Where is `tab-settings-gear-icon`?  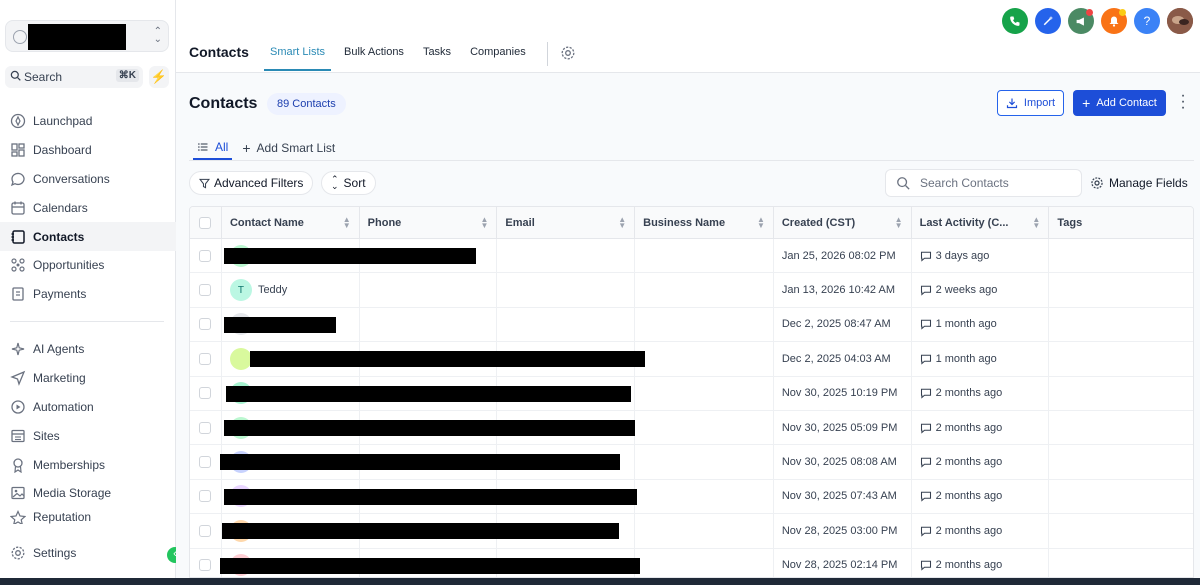 tab-settings-gear-icon is located at coordinates (568, 53).